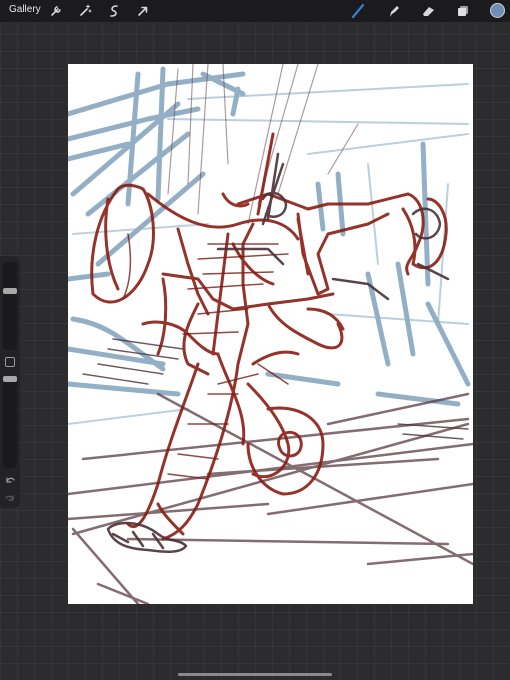 The width and height of the screenshot is (510, 680). What do you see at coordinates (56, 11) in the screenshot?
I see `wrench-icon` at bounding box center [56, 11].